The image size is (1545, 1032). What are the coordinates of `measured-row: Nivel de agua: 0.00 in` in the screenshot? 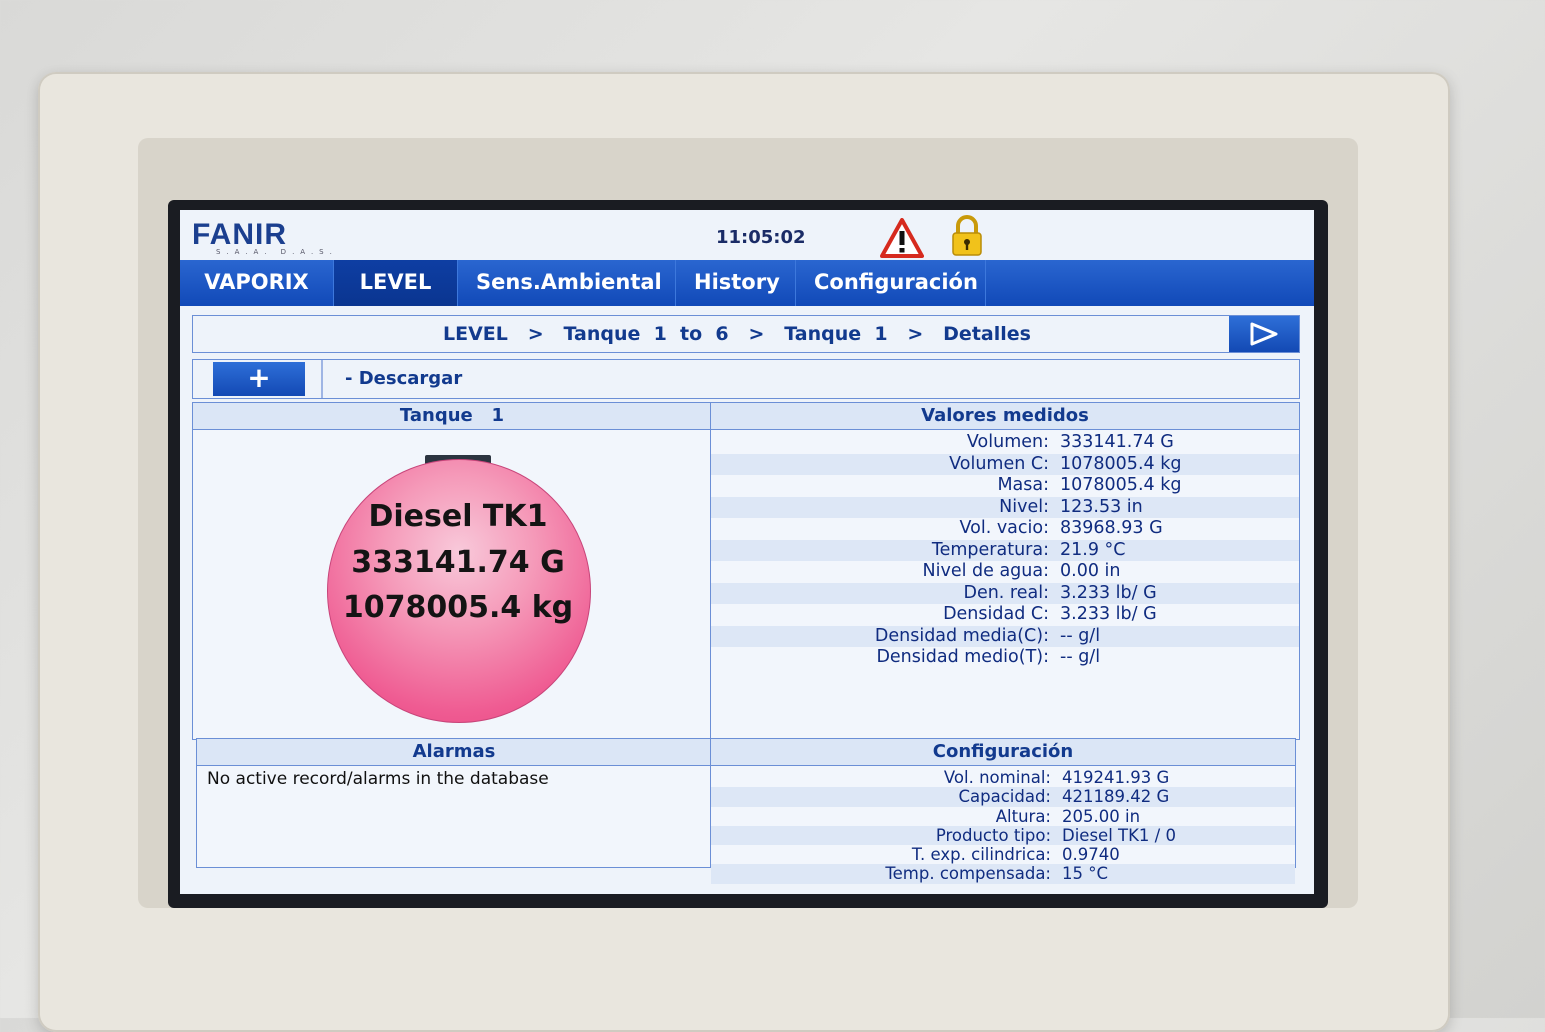 It's located at (1005, 572).